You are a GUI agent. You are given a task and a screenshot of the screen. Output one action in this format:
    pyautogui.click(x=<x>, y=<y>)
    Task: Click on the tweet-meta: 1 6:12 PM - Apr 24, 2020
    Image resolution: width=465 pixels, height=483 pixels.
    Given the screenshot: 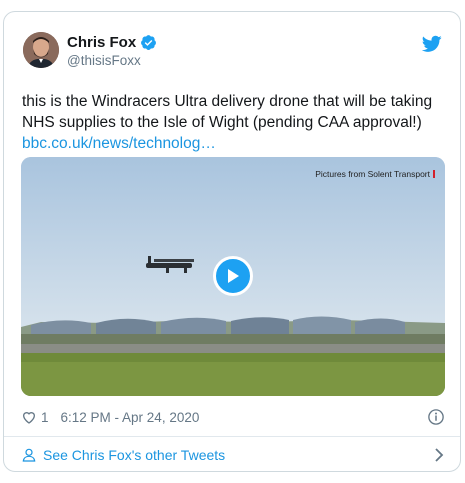 What is the action you would take?
    pyautogui.click(x=110, y=417)
    